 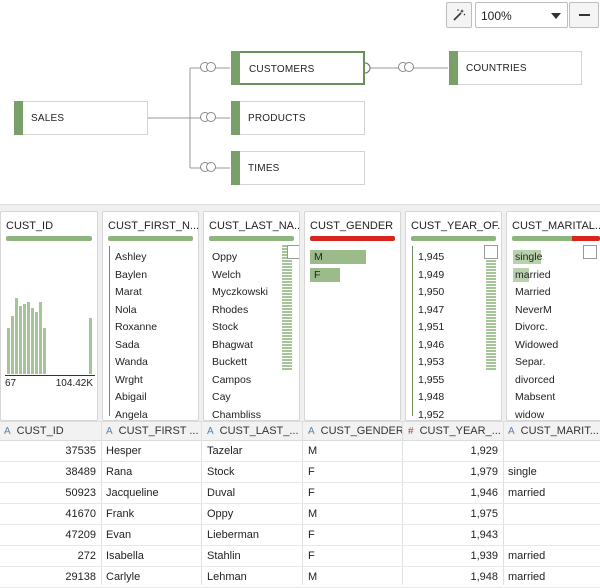 What do you see at coordinates (240, 293) in the screenshot?
I see `value-item: Myczkowski` at bounding box center [240, 293].